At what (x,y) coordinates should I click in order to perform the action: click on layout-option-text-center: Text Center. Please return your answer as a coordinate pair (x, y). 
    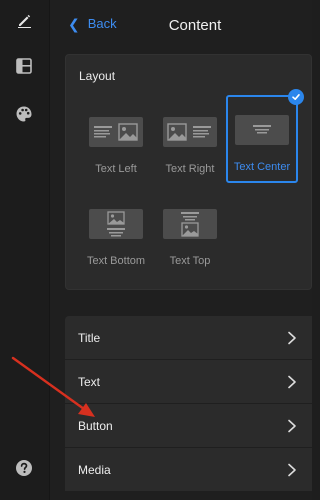
    Looking at the image, I should click on (265, 136).